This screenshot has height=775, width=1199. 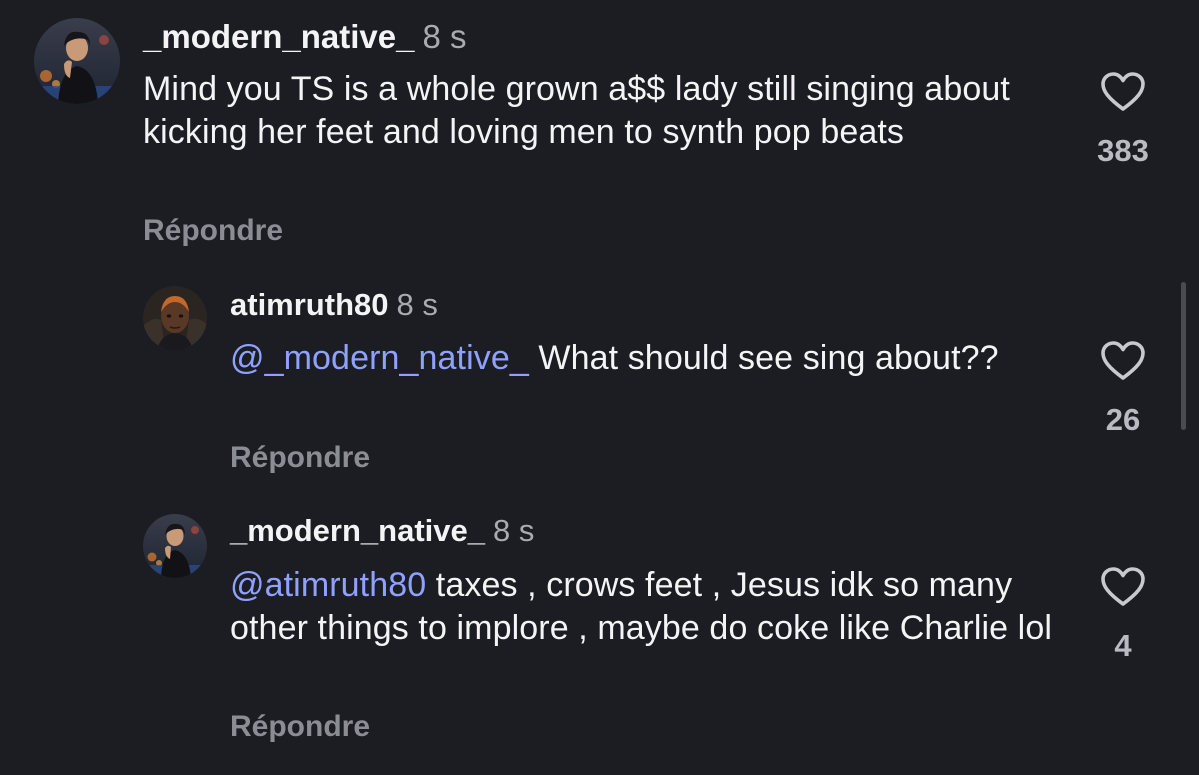 I want to click on like-count: 4, so click(x=1123, y=645).